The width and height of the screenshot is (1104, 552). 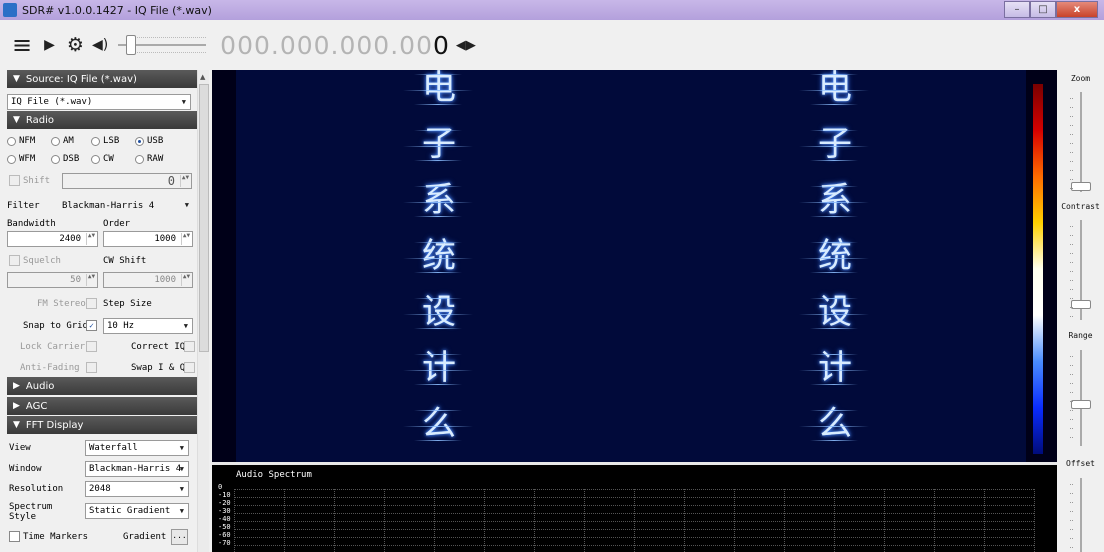 What do you see at coordinates (189, 346) in the screenshot?
I see `correct-iq-checkbox` at bounding box center [189, 346].